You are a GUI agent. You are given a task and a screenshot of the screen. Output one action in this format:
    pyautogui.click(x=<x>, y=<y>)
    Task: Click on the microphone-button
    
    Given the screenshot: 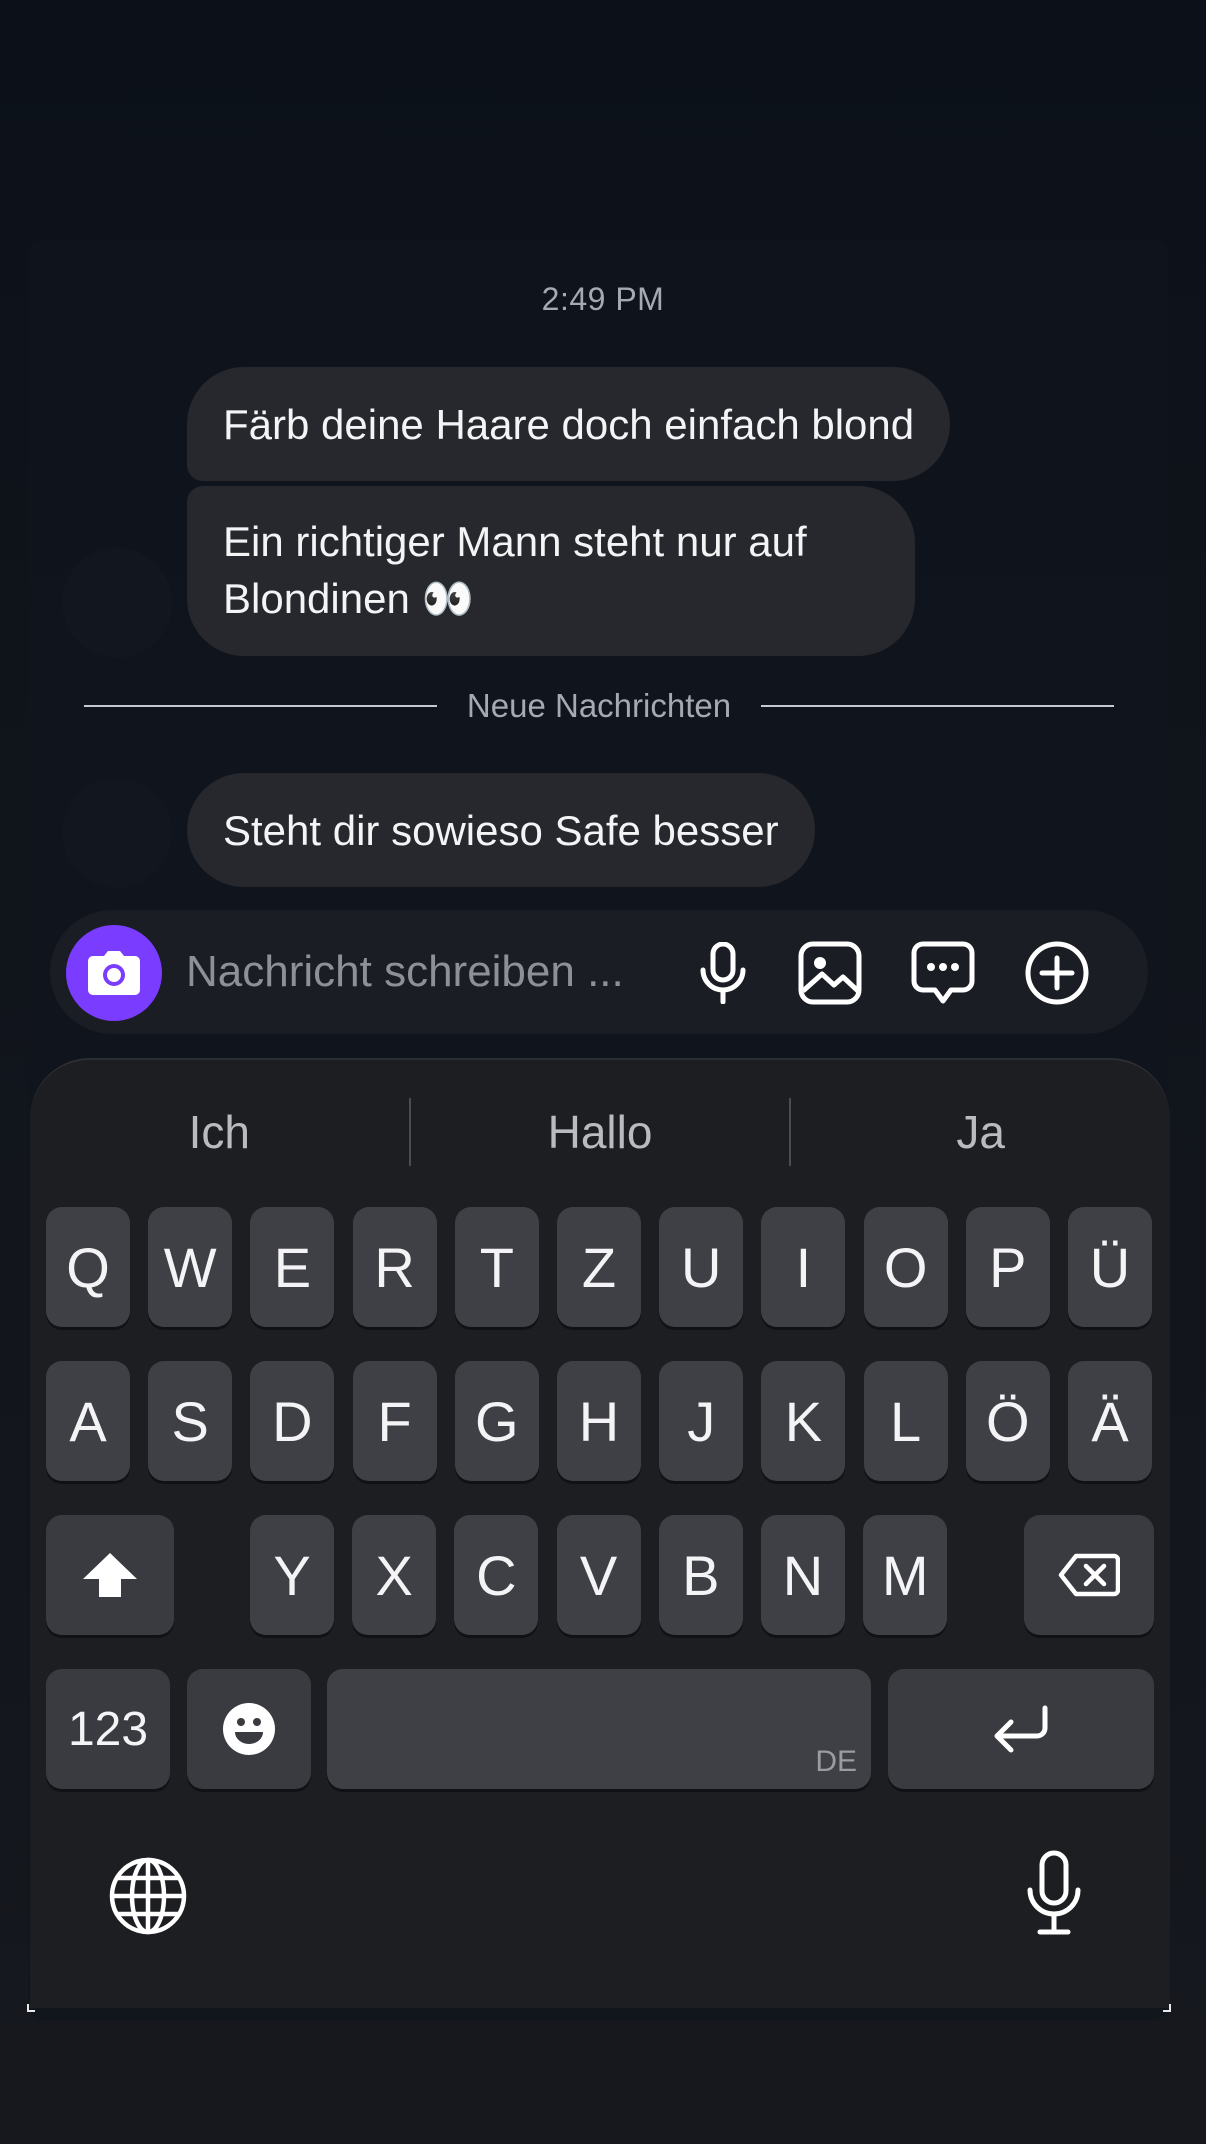 What is the action you would take?
    pyautogui.click(x=723, y=973)
    